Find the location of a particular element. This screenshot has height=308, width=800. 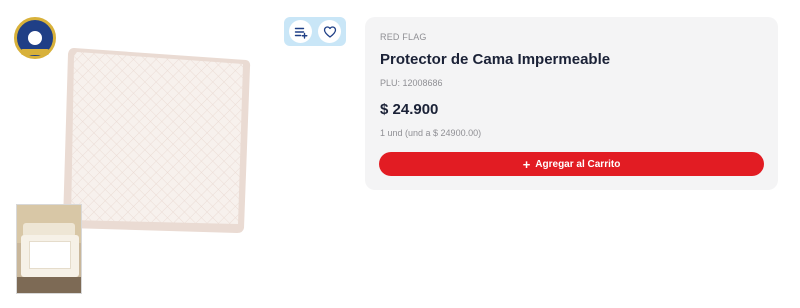

add-to-list-button is located at coordinates (300, 31).